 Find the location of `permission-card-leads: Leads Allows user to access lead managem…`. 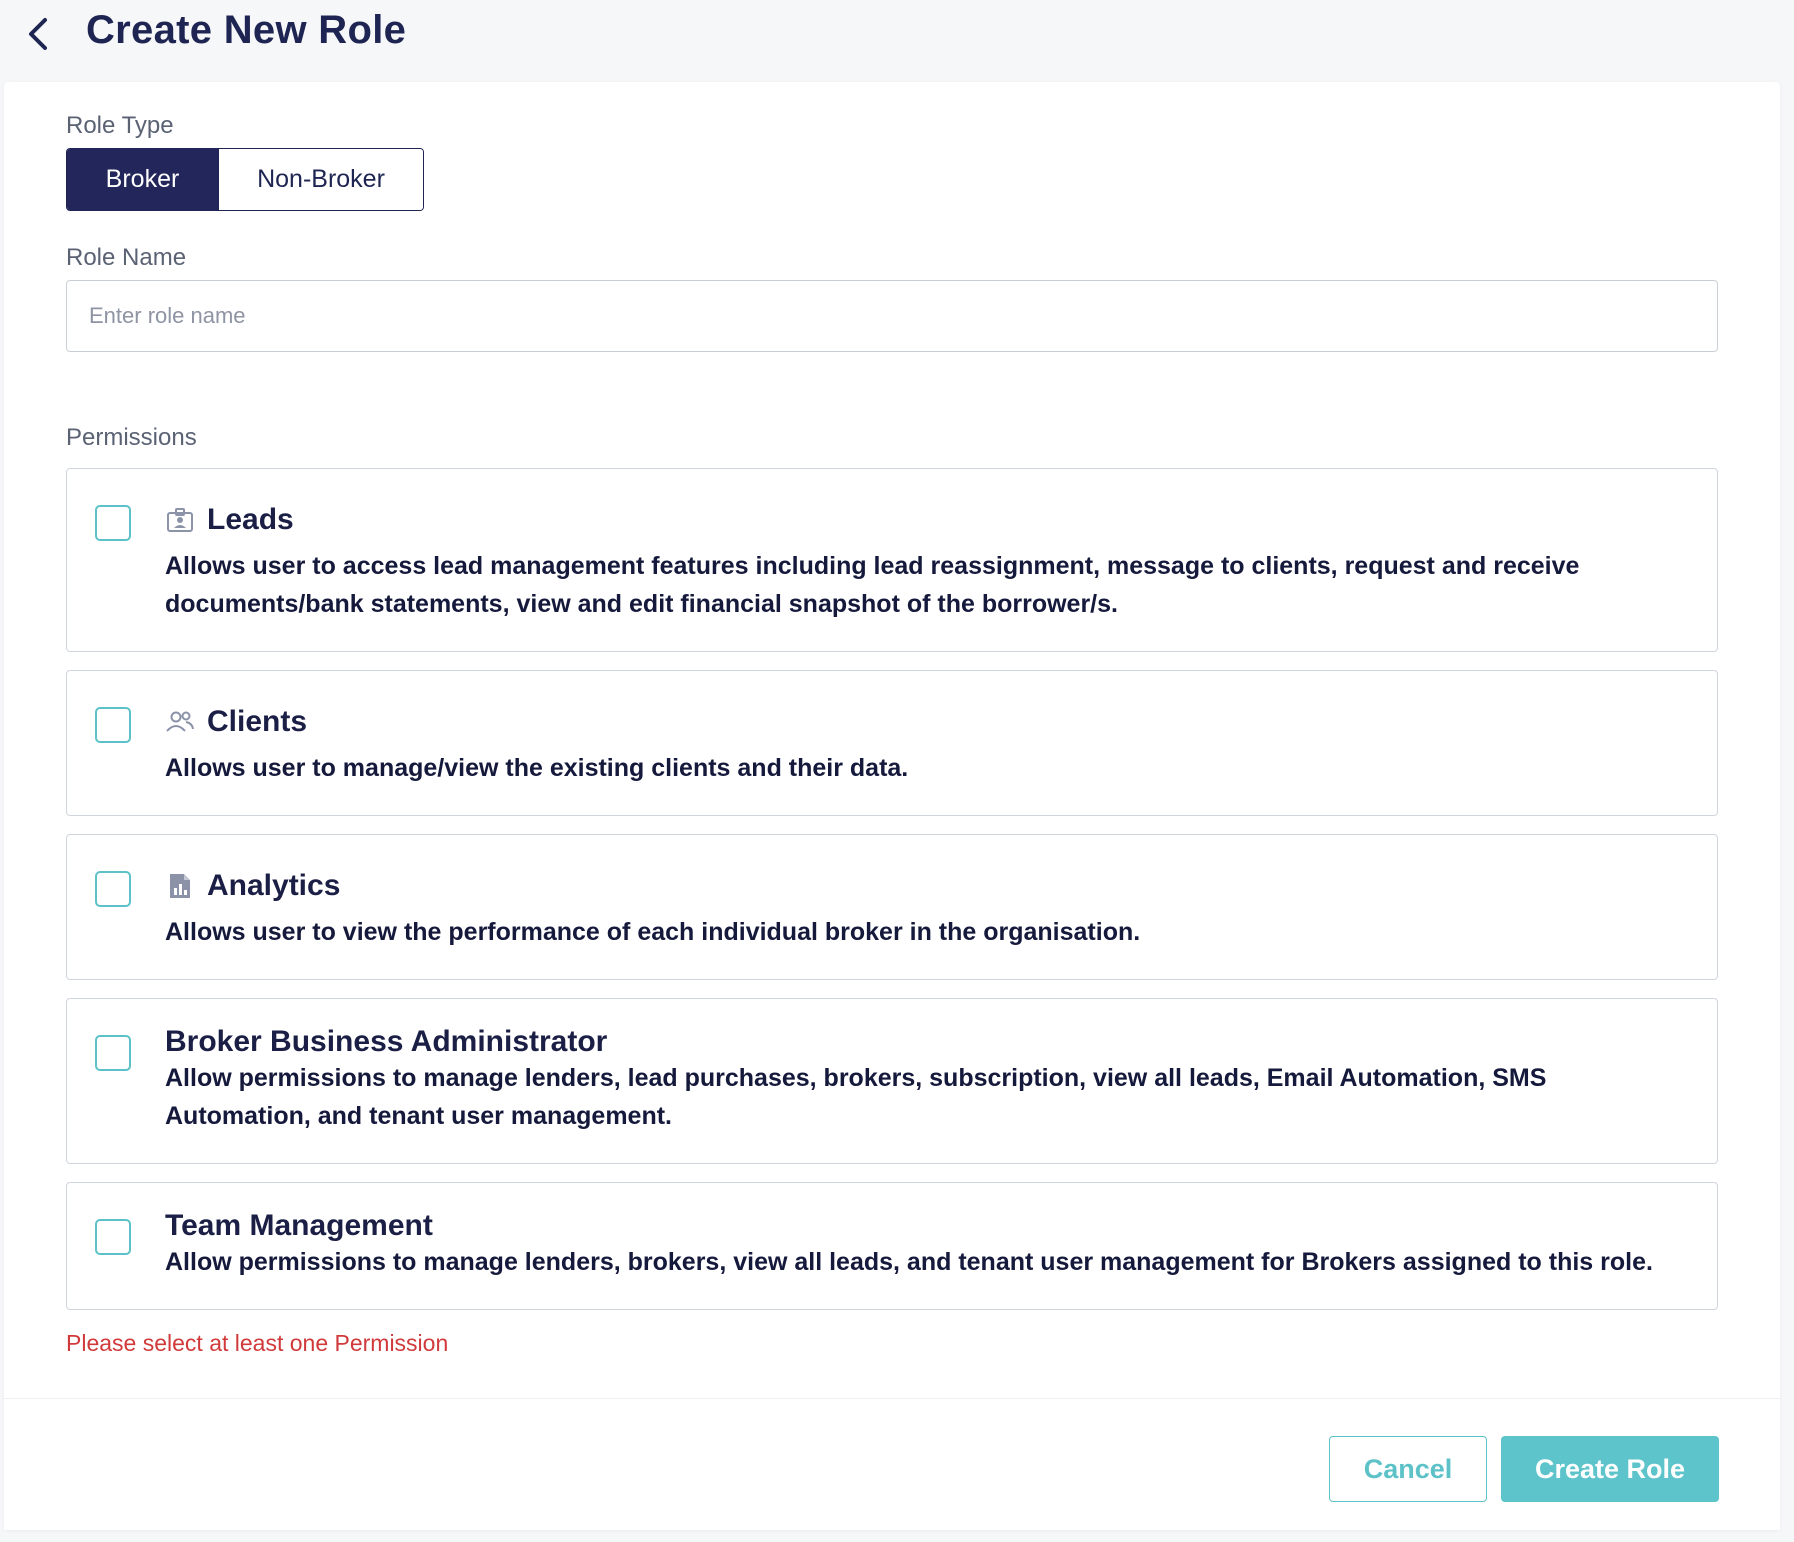

permission-card-leads: Leads Allows user to access lead managem… is located at coordinates (892, 560).